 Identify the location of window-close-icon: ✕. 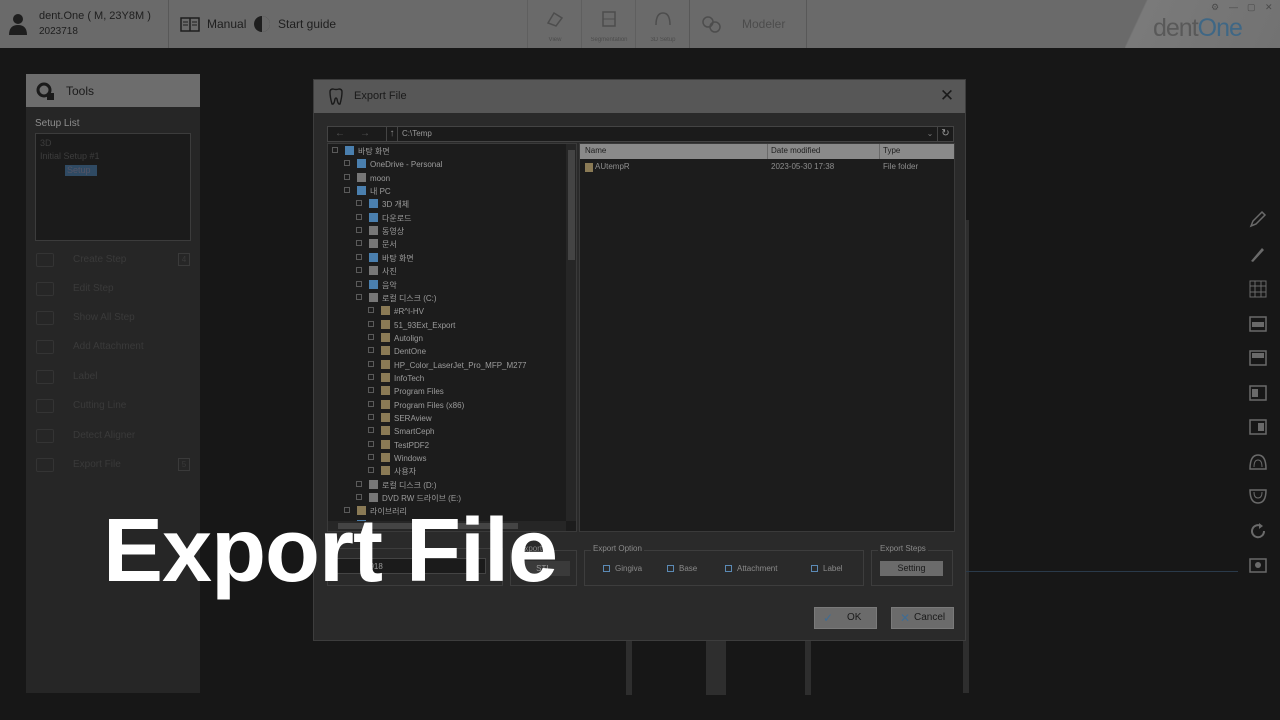
(1269, 7).